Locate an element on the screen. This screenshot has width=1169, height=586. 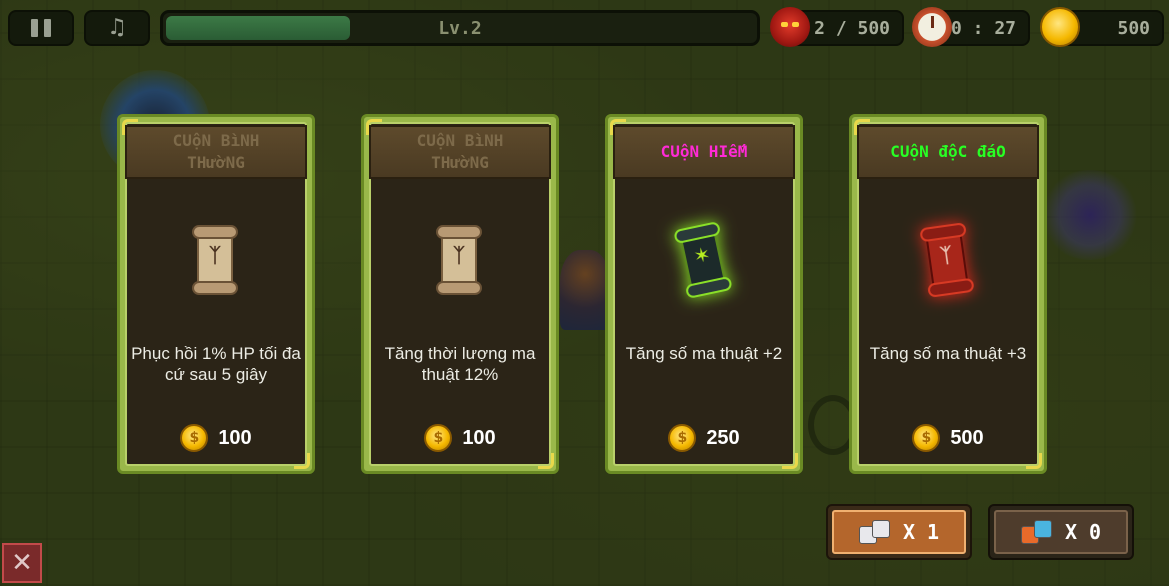
card-description: Tăng số ma thuật +3 is located at coordinates (948, 353).